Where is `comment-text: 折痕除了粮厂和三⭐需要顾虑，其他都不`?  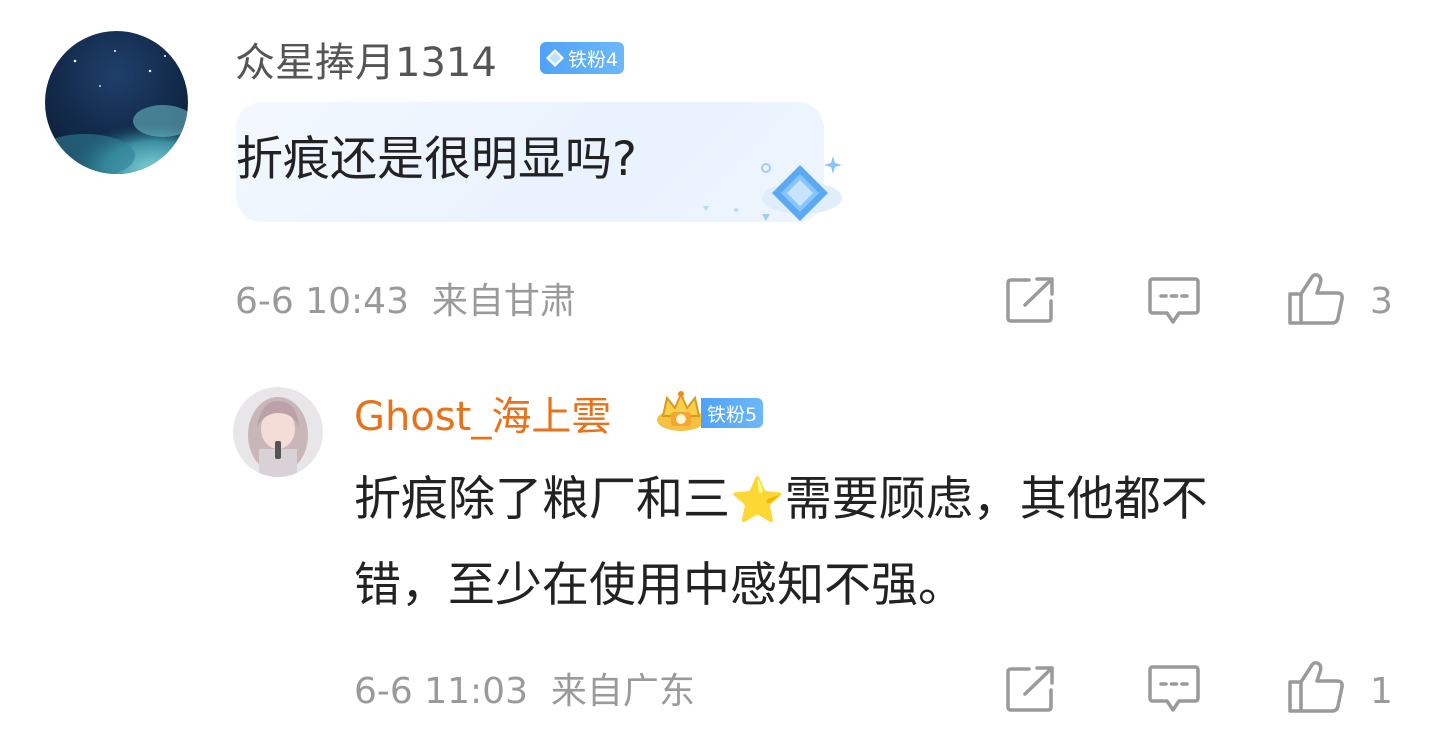 comment-text: 折痕除了粮厂和三⭐需要顾虑，其他都不 is located at coordinates (781, 500).